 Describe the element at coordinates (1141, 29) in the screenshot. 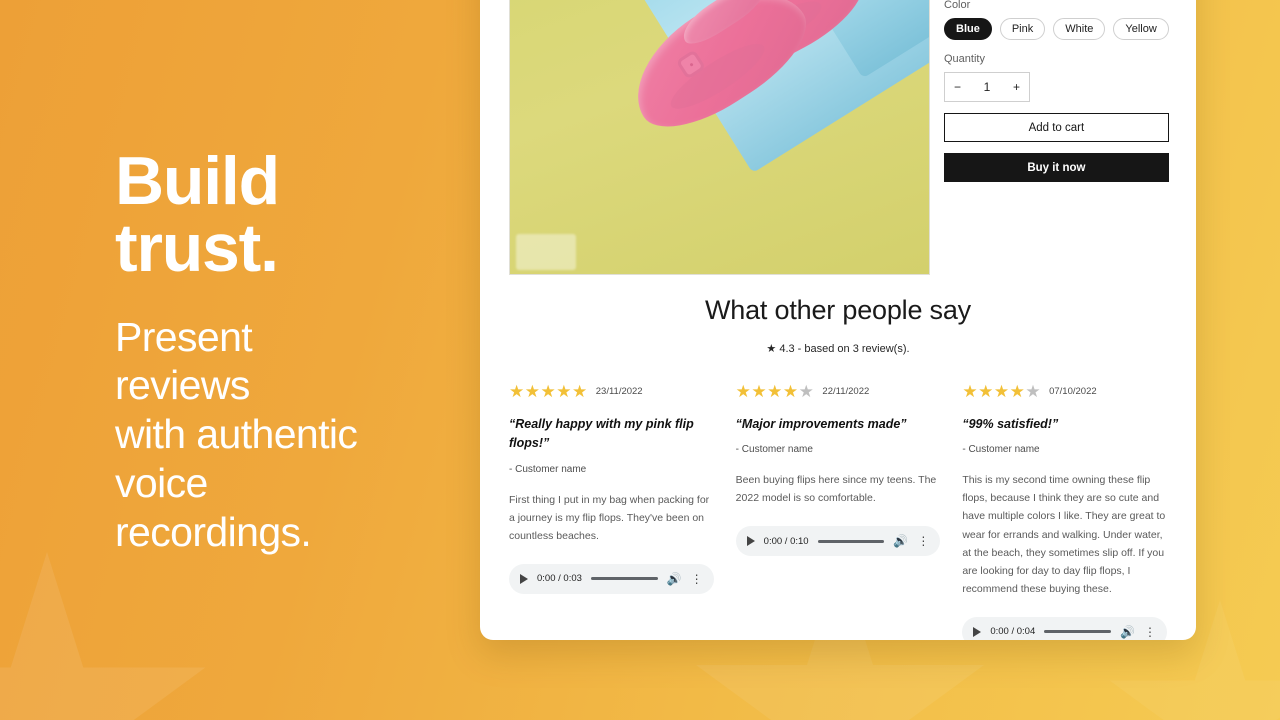

I see `color-option-yellow: Yellow` at that location.